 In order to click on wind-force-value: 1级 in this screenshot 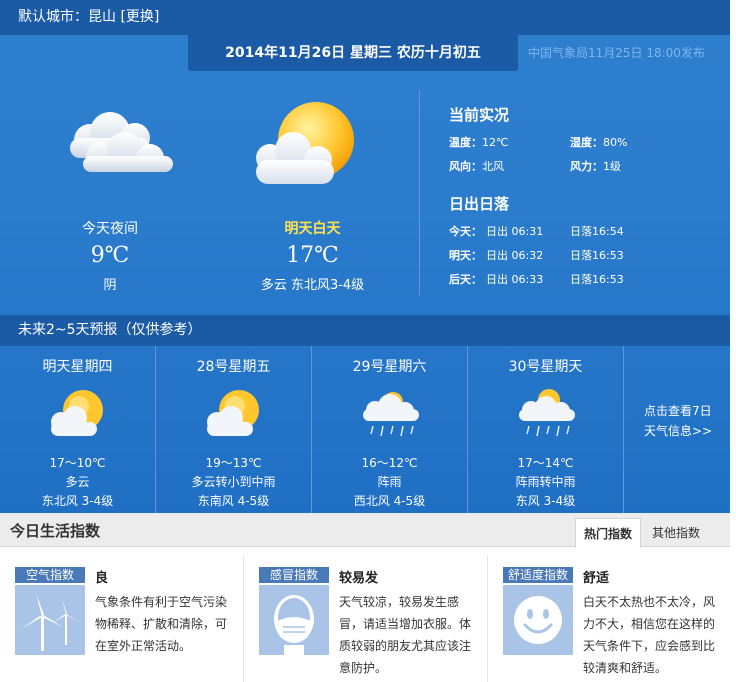, I will do `click(612, 166)`.